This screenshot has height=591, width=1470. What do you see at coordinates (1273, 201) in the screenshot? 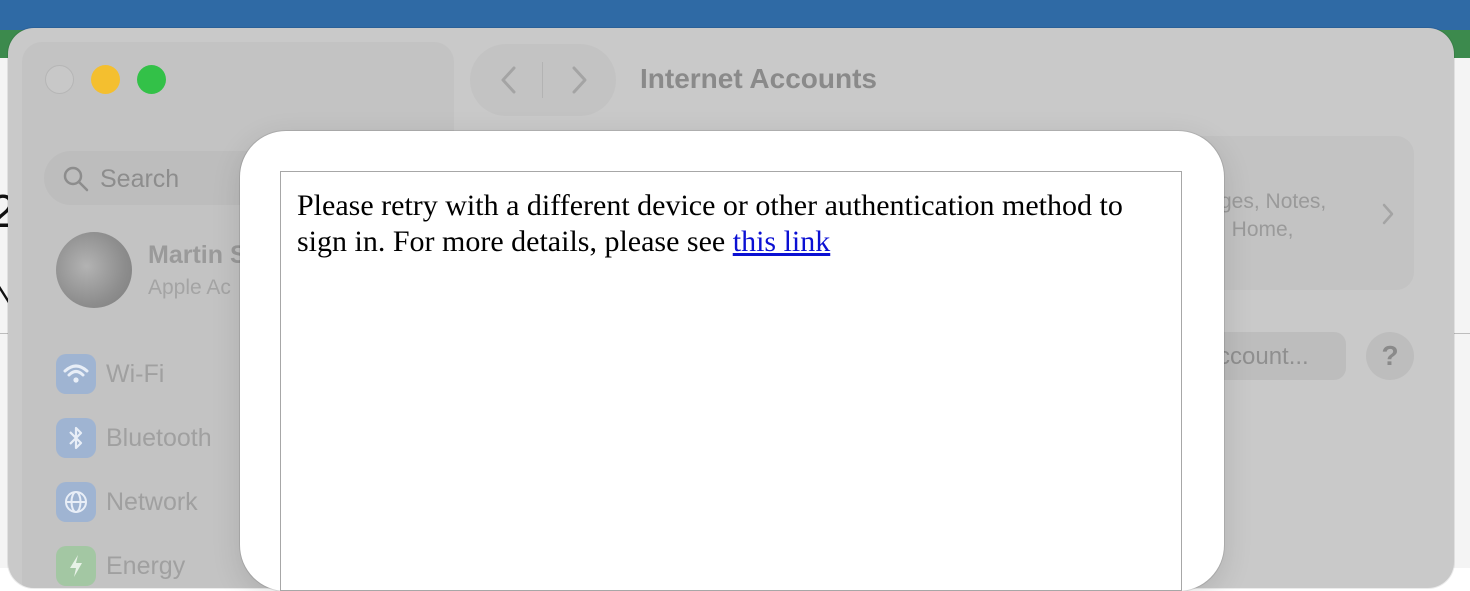
I see `account-services-line: ges, Notes,` at bounding box center [1273, 201].